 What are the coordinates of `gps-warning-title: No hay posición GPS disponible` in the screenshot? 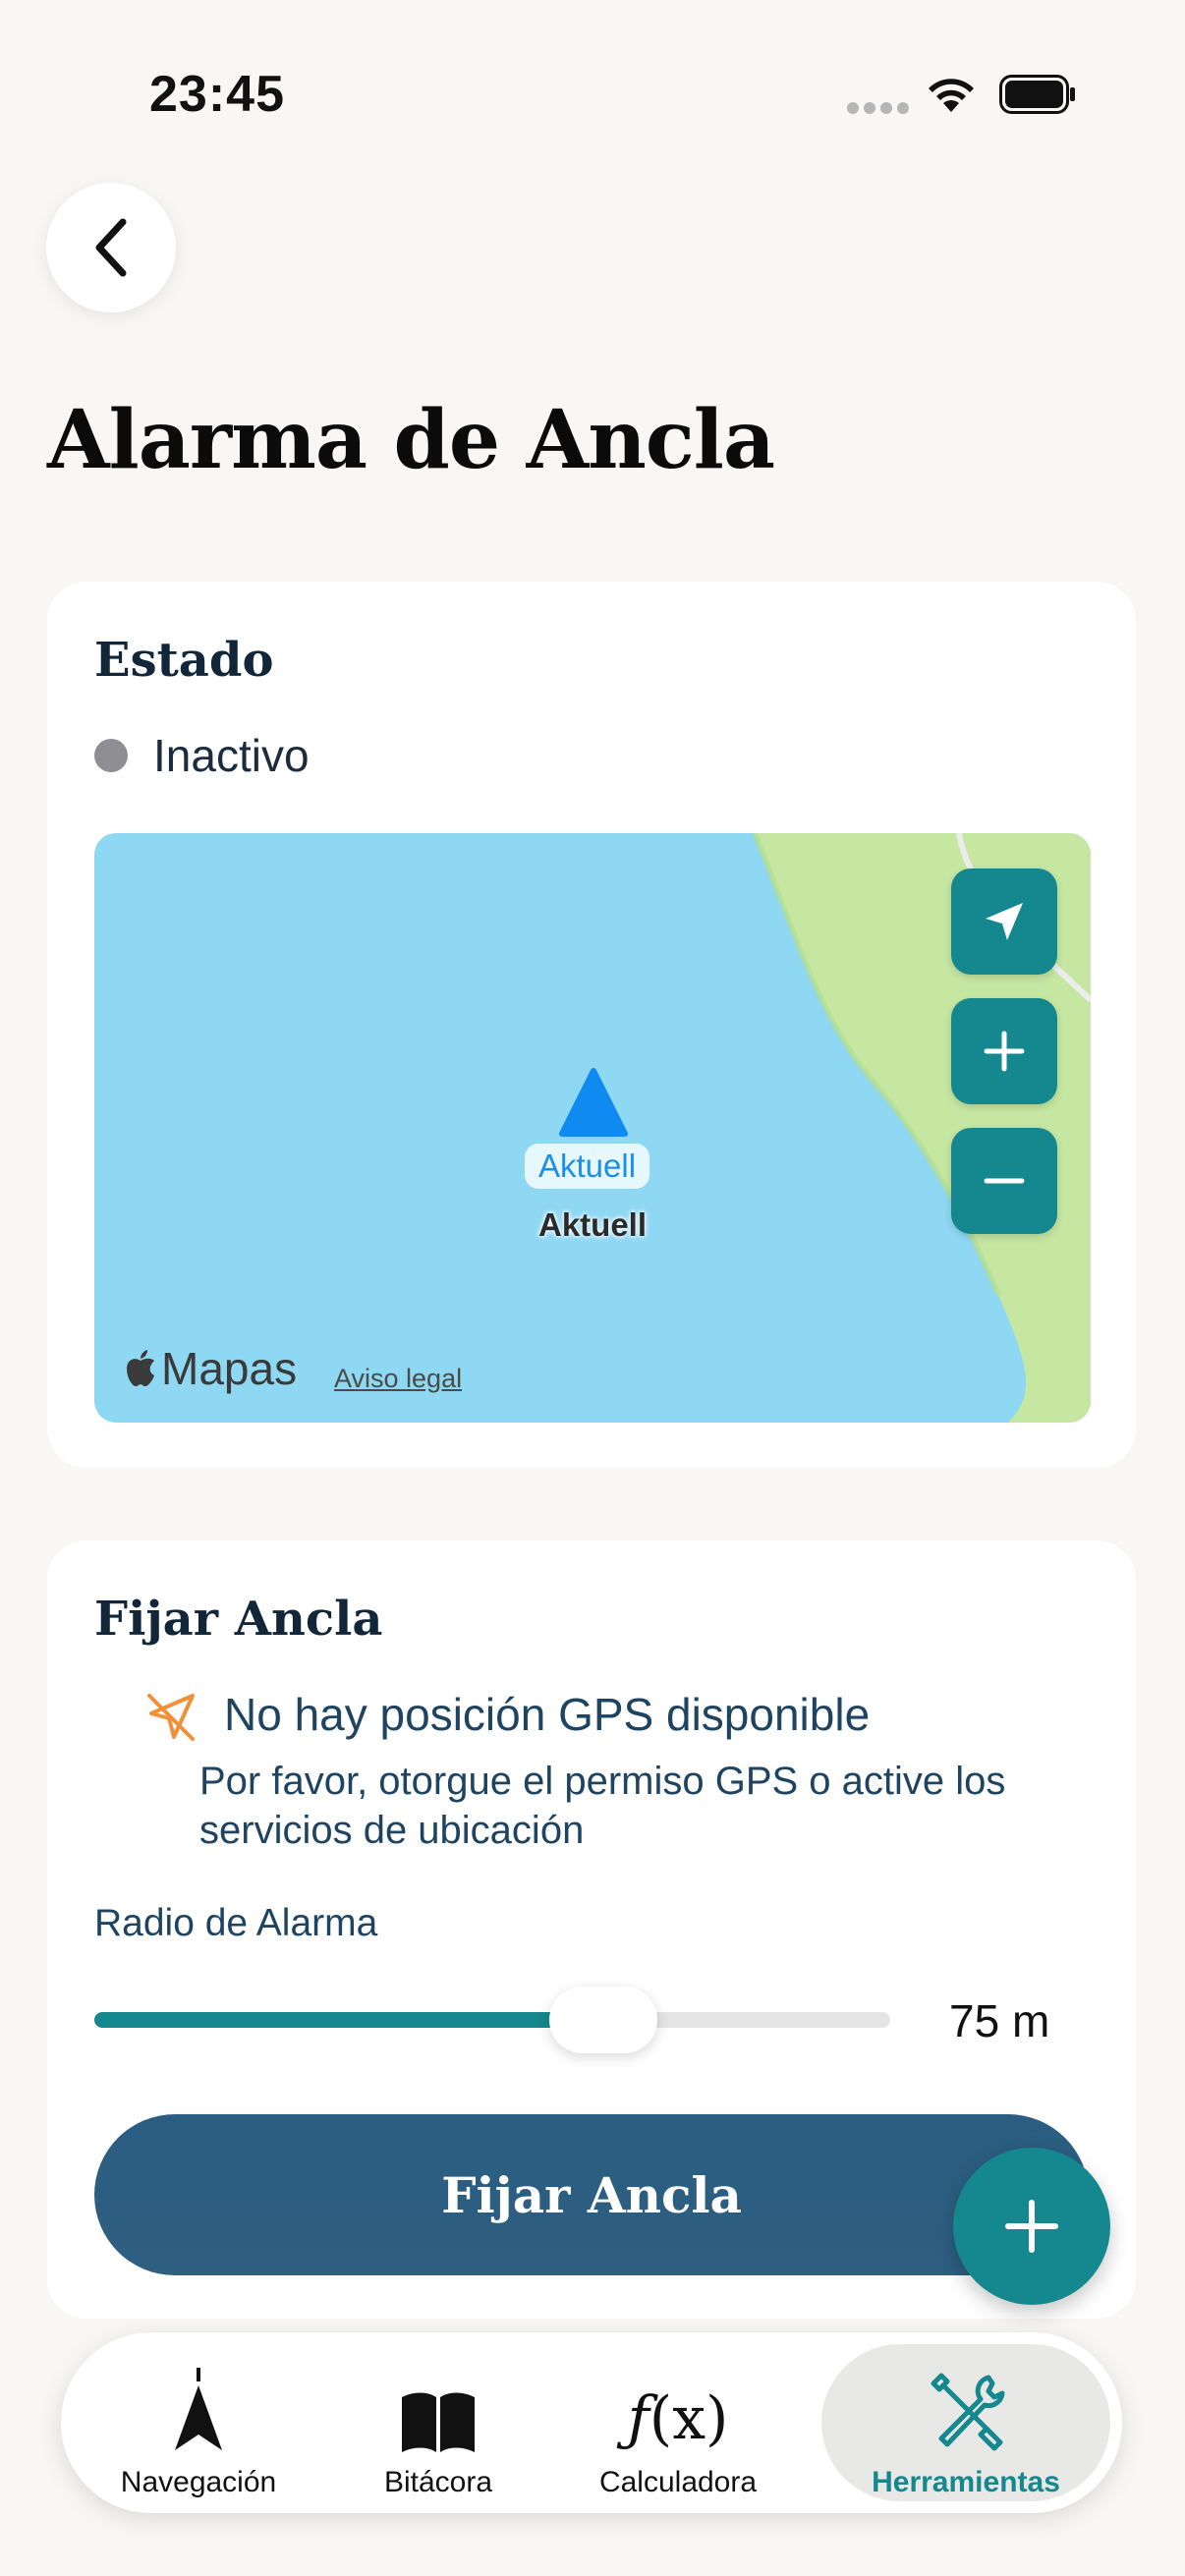 It's located at (548, 1714).